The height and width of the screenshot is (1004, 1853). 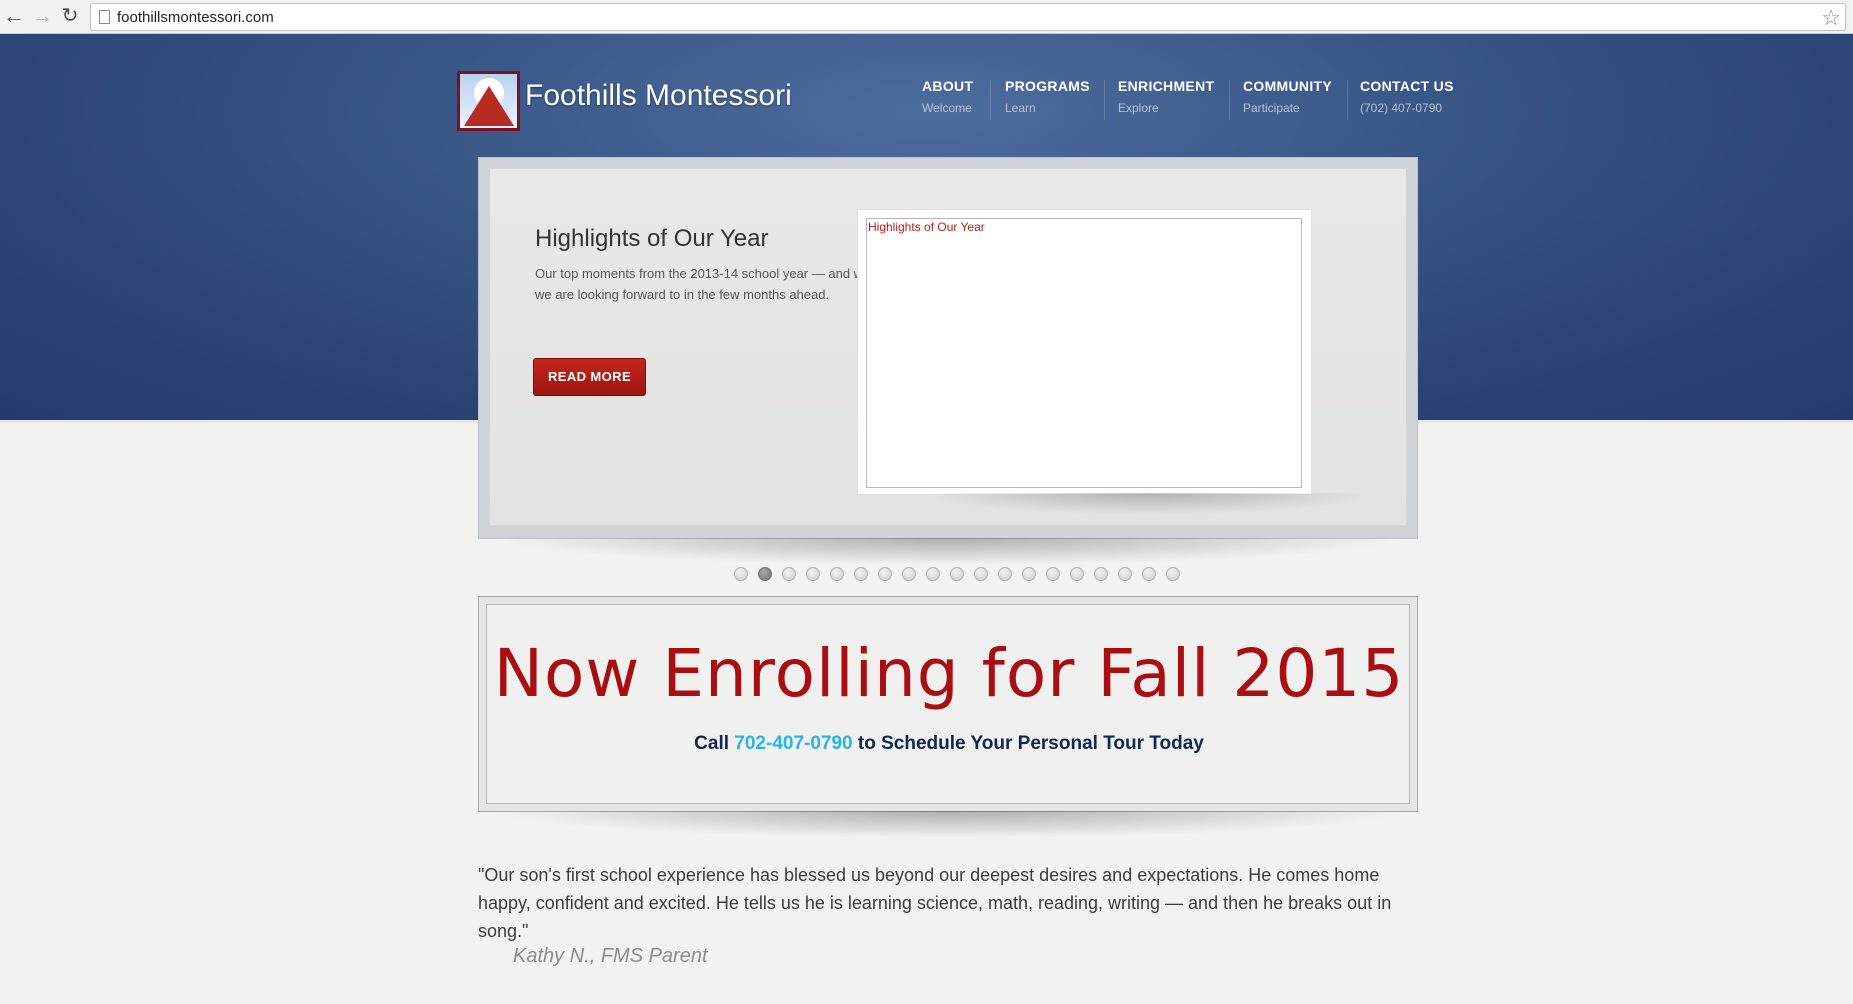 I want to click on slide-media-frame: Highlights of Our Year, so click(x=1084, y=352).